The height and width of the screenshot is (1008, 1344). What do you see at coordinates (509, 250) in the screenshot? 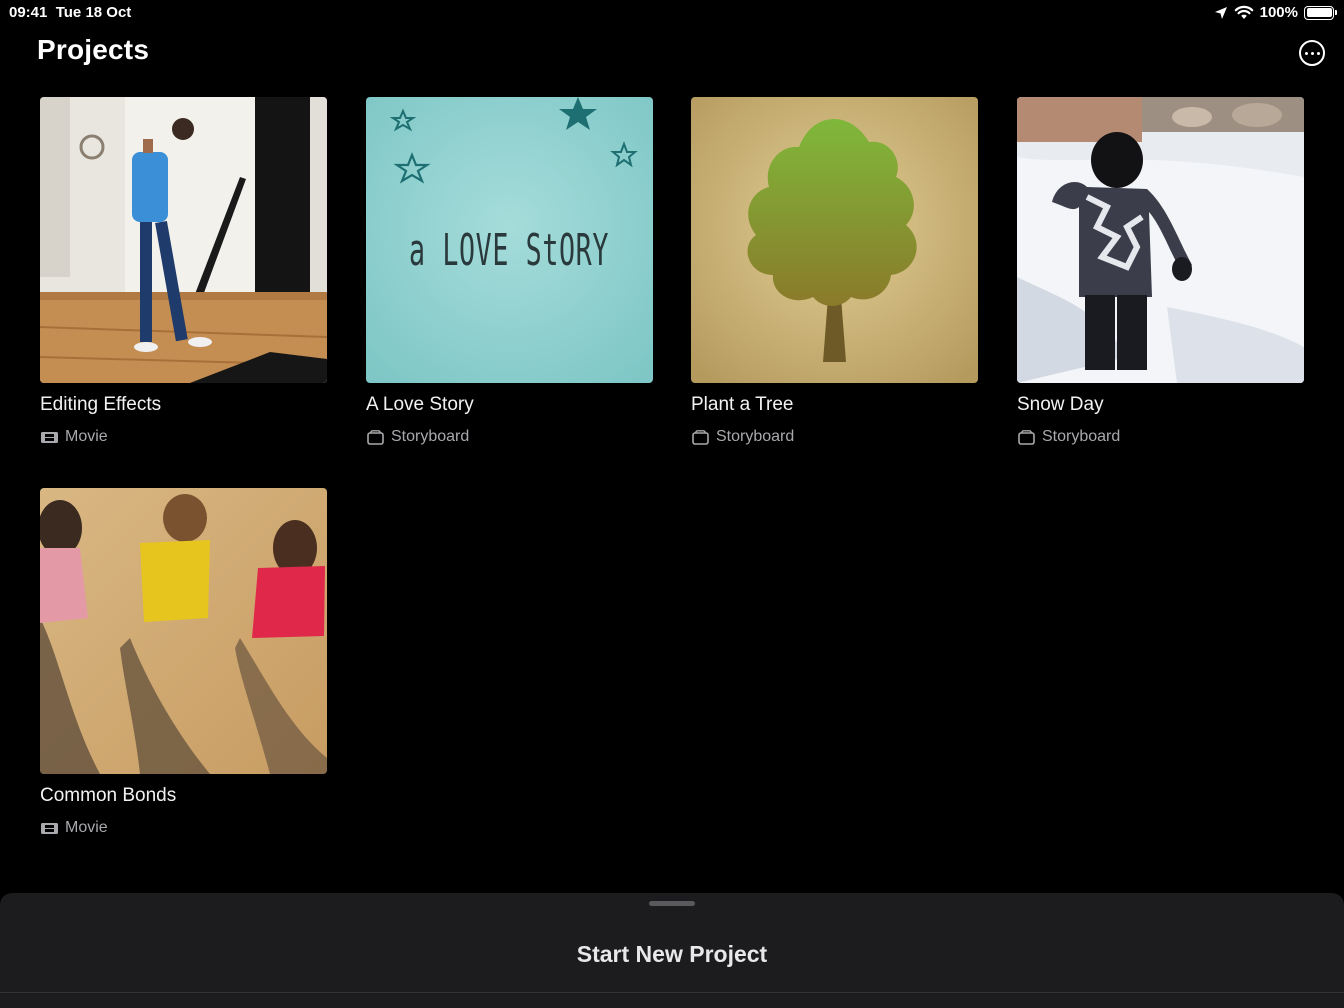
I see `love-story-thumb-text: a LOVE StORY` at bounding box center [509, 250].